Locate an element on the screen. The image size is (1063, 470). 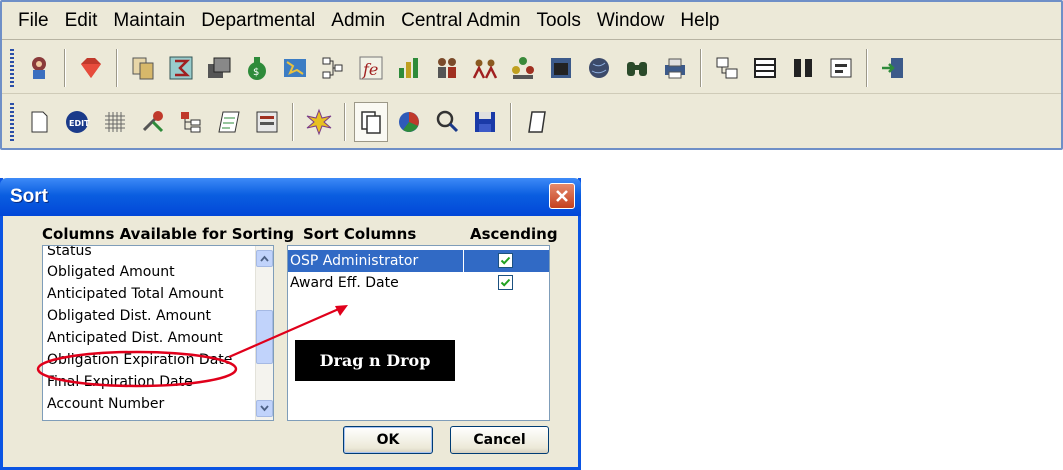
toolbar-button-grid is located at coordinates (115, 122).